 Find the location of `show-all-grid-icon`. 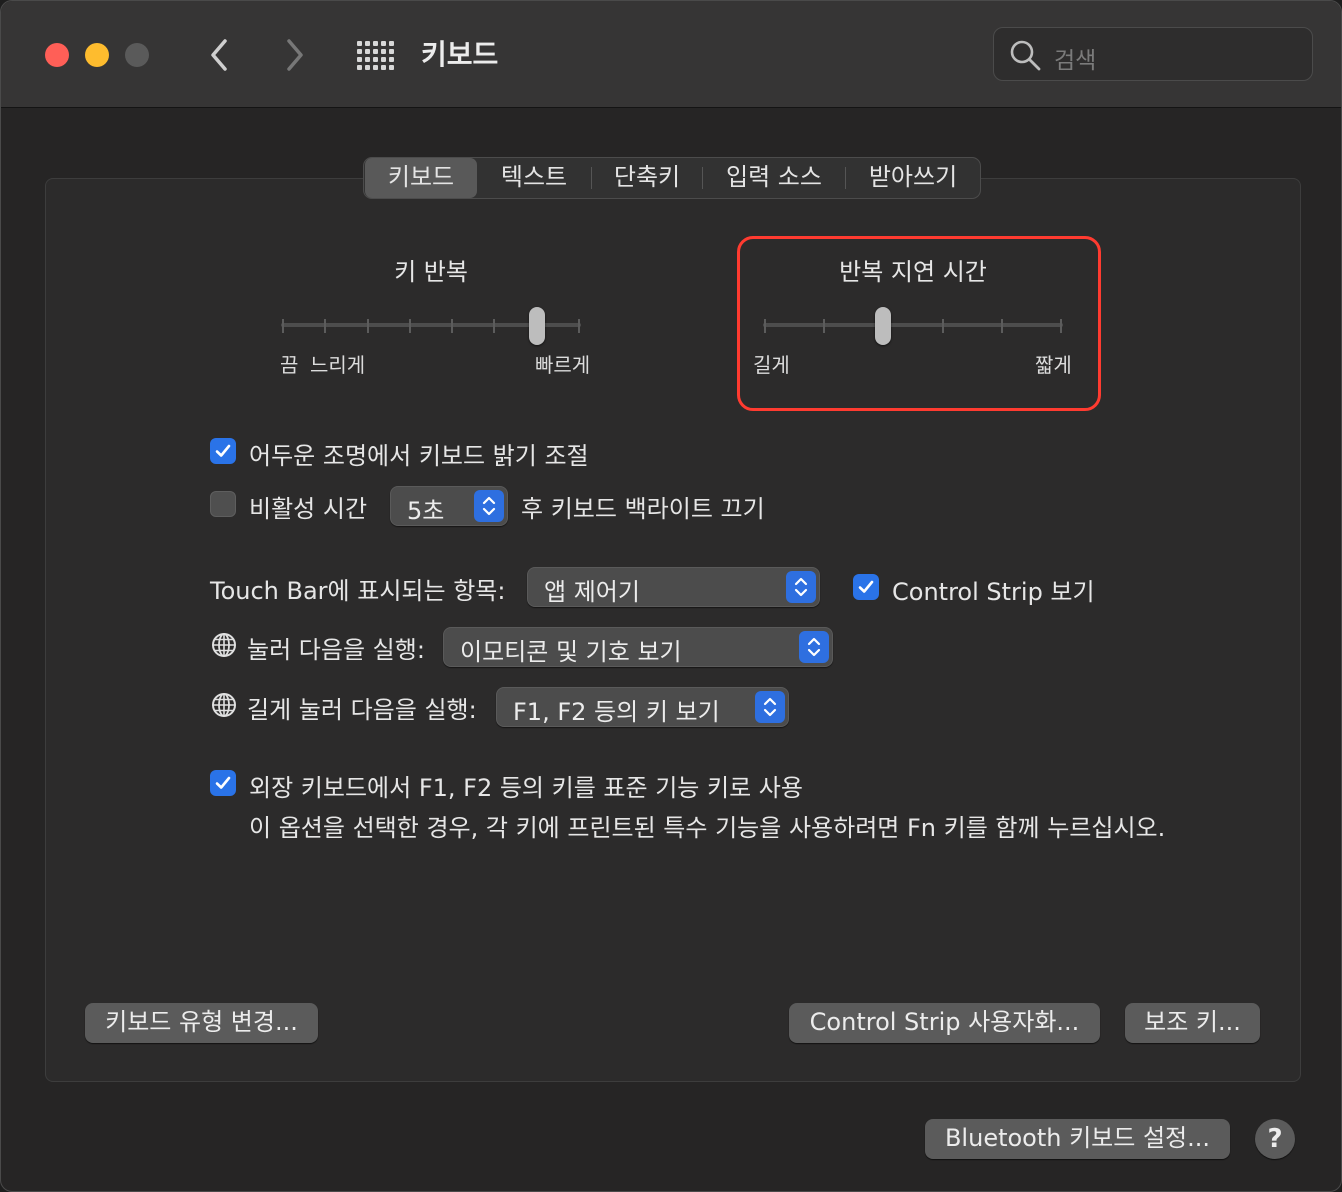

show-all-grid-icon is located at coordinates (375, 55).